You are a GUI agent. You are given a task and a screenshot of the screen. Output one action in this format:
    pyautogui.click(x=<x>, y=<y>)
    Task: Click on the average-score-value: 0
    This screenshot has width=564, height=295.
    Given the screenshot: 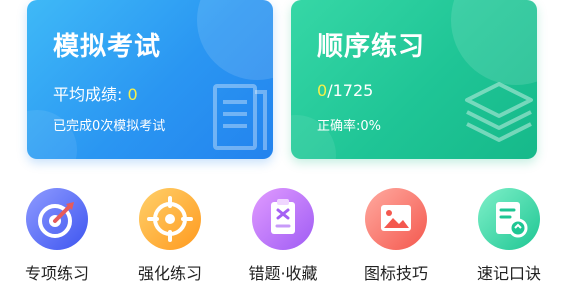 What is the action you would take?
    pyautogui.click(x=132, y=94)
    